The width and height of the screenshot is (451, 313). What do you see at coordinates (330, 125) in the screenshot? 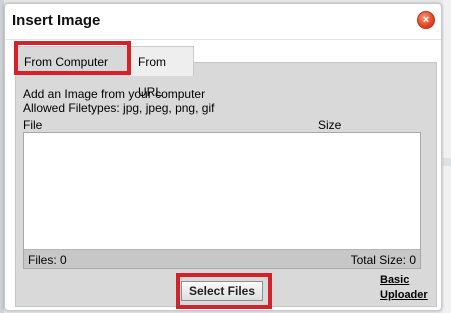
I see `column-header-size: Size` at bounding box center [330, 125].